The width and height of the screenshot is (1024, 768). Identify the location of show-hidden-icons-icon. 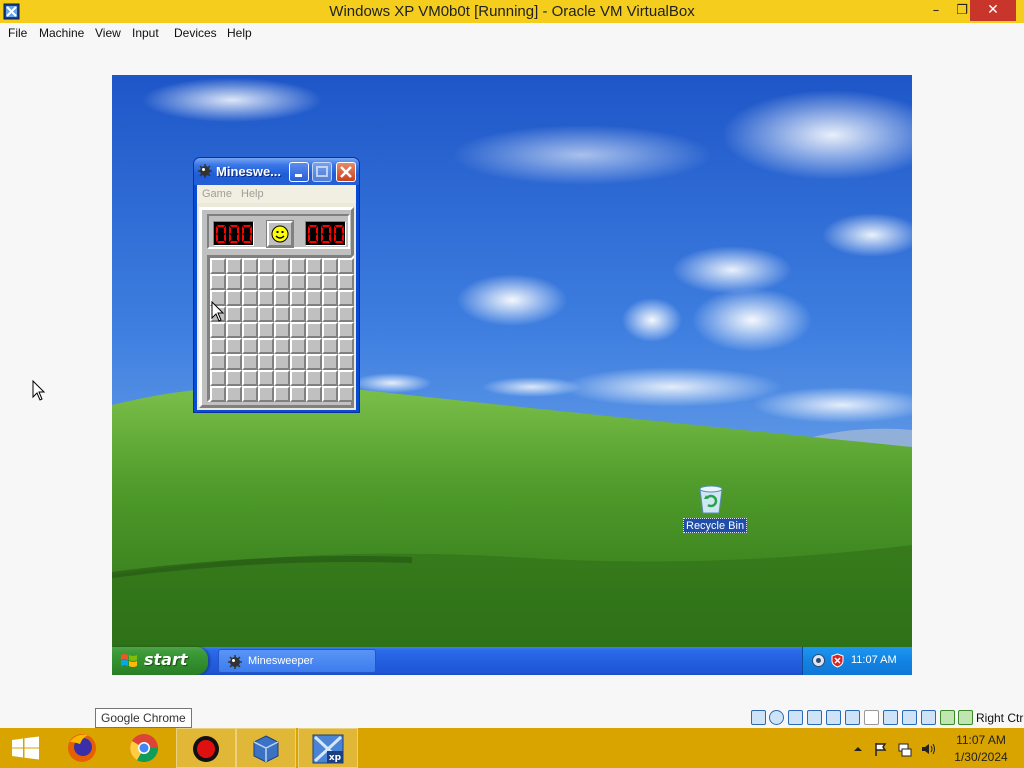
(858, 749).